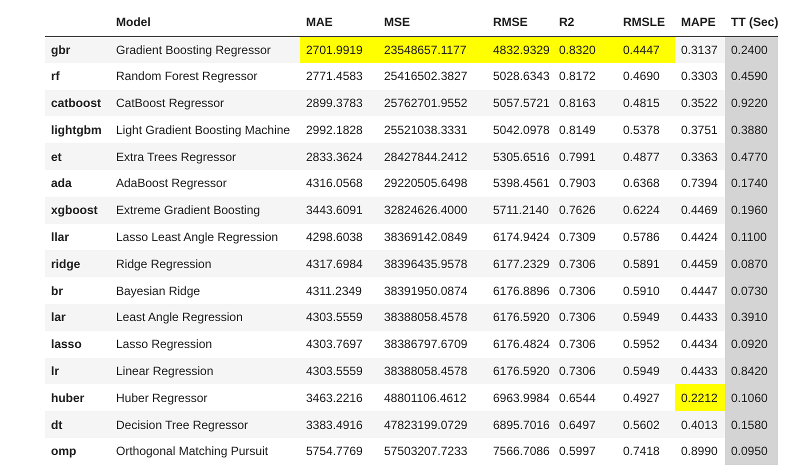 The height and width of the screenshot is (466, 800). Describe the element at coordinates (77, 398) in the screenshot. I see `row-label: huber` at that location.